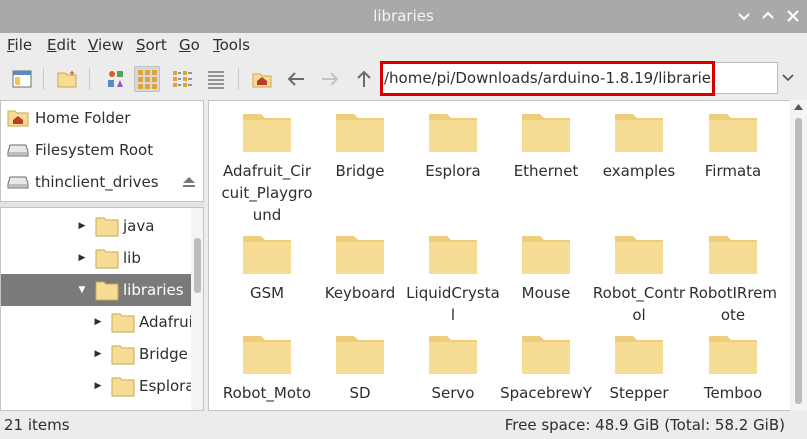 The image size is (807, 439). What do you see at coordinates (132, 258) in the screenshot?
I see `tree-label: lib` at bounding box center [132, 258].